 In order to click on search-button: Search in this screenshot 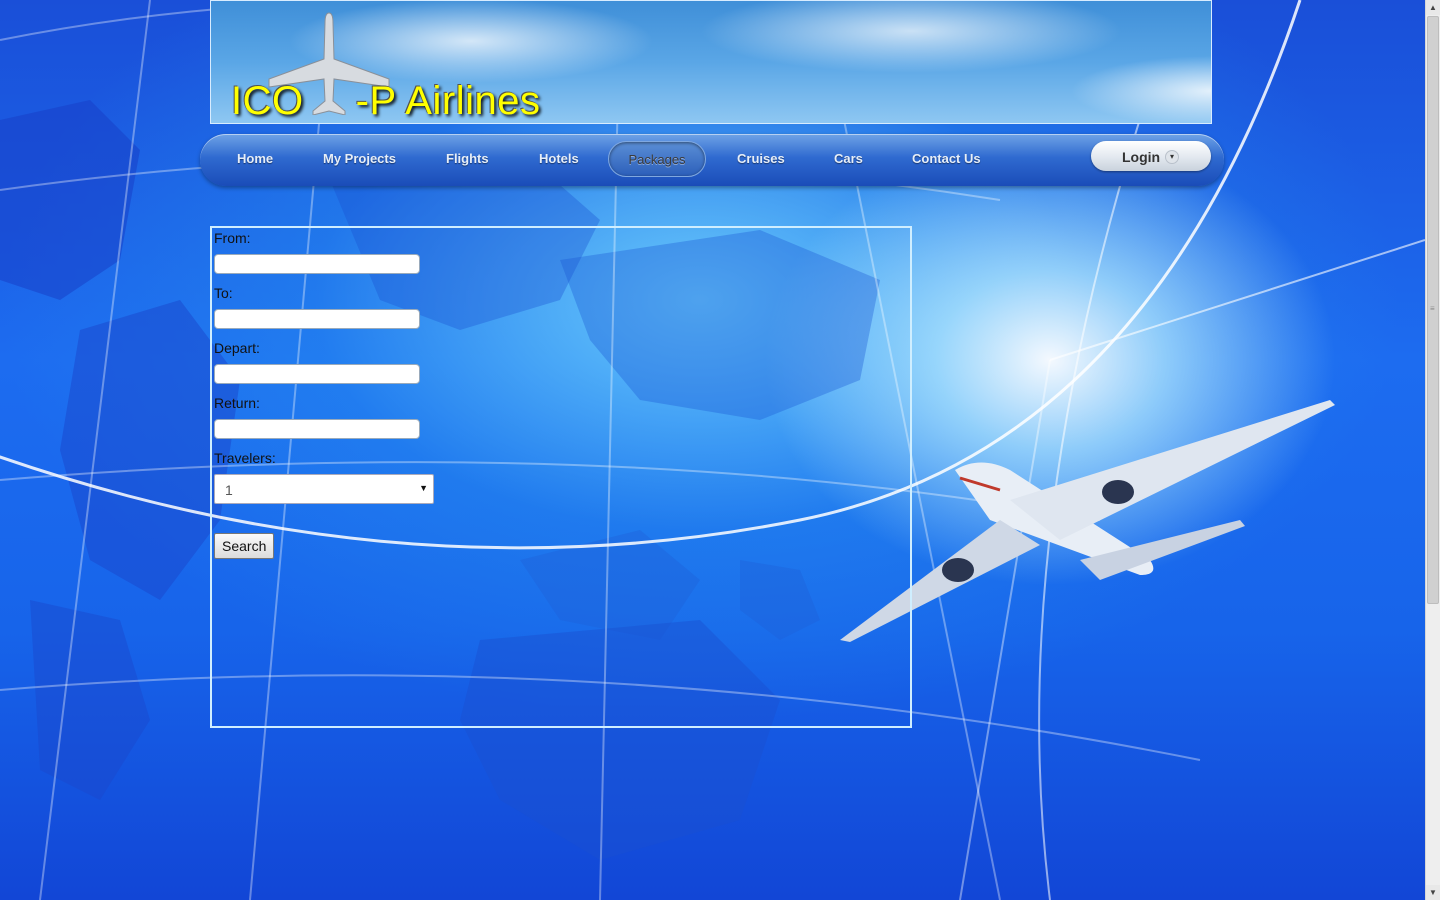, I will do `click(244, 546)`.